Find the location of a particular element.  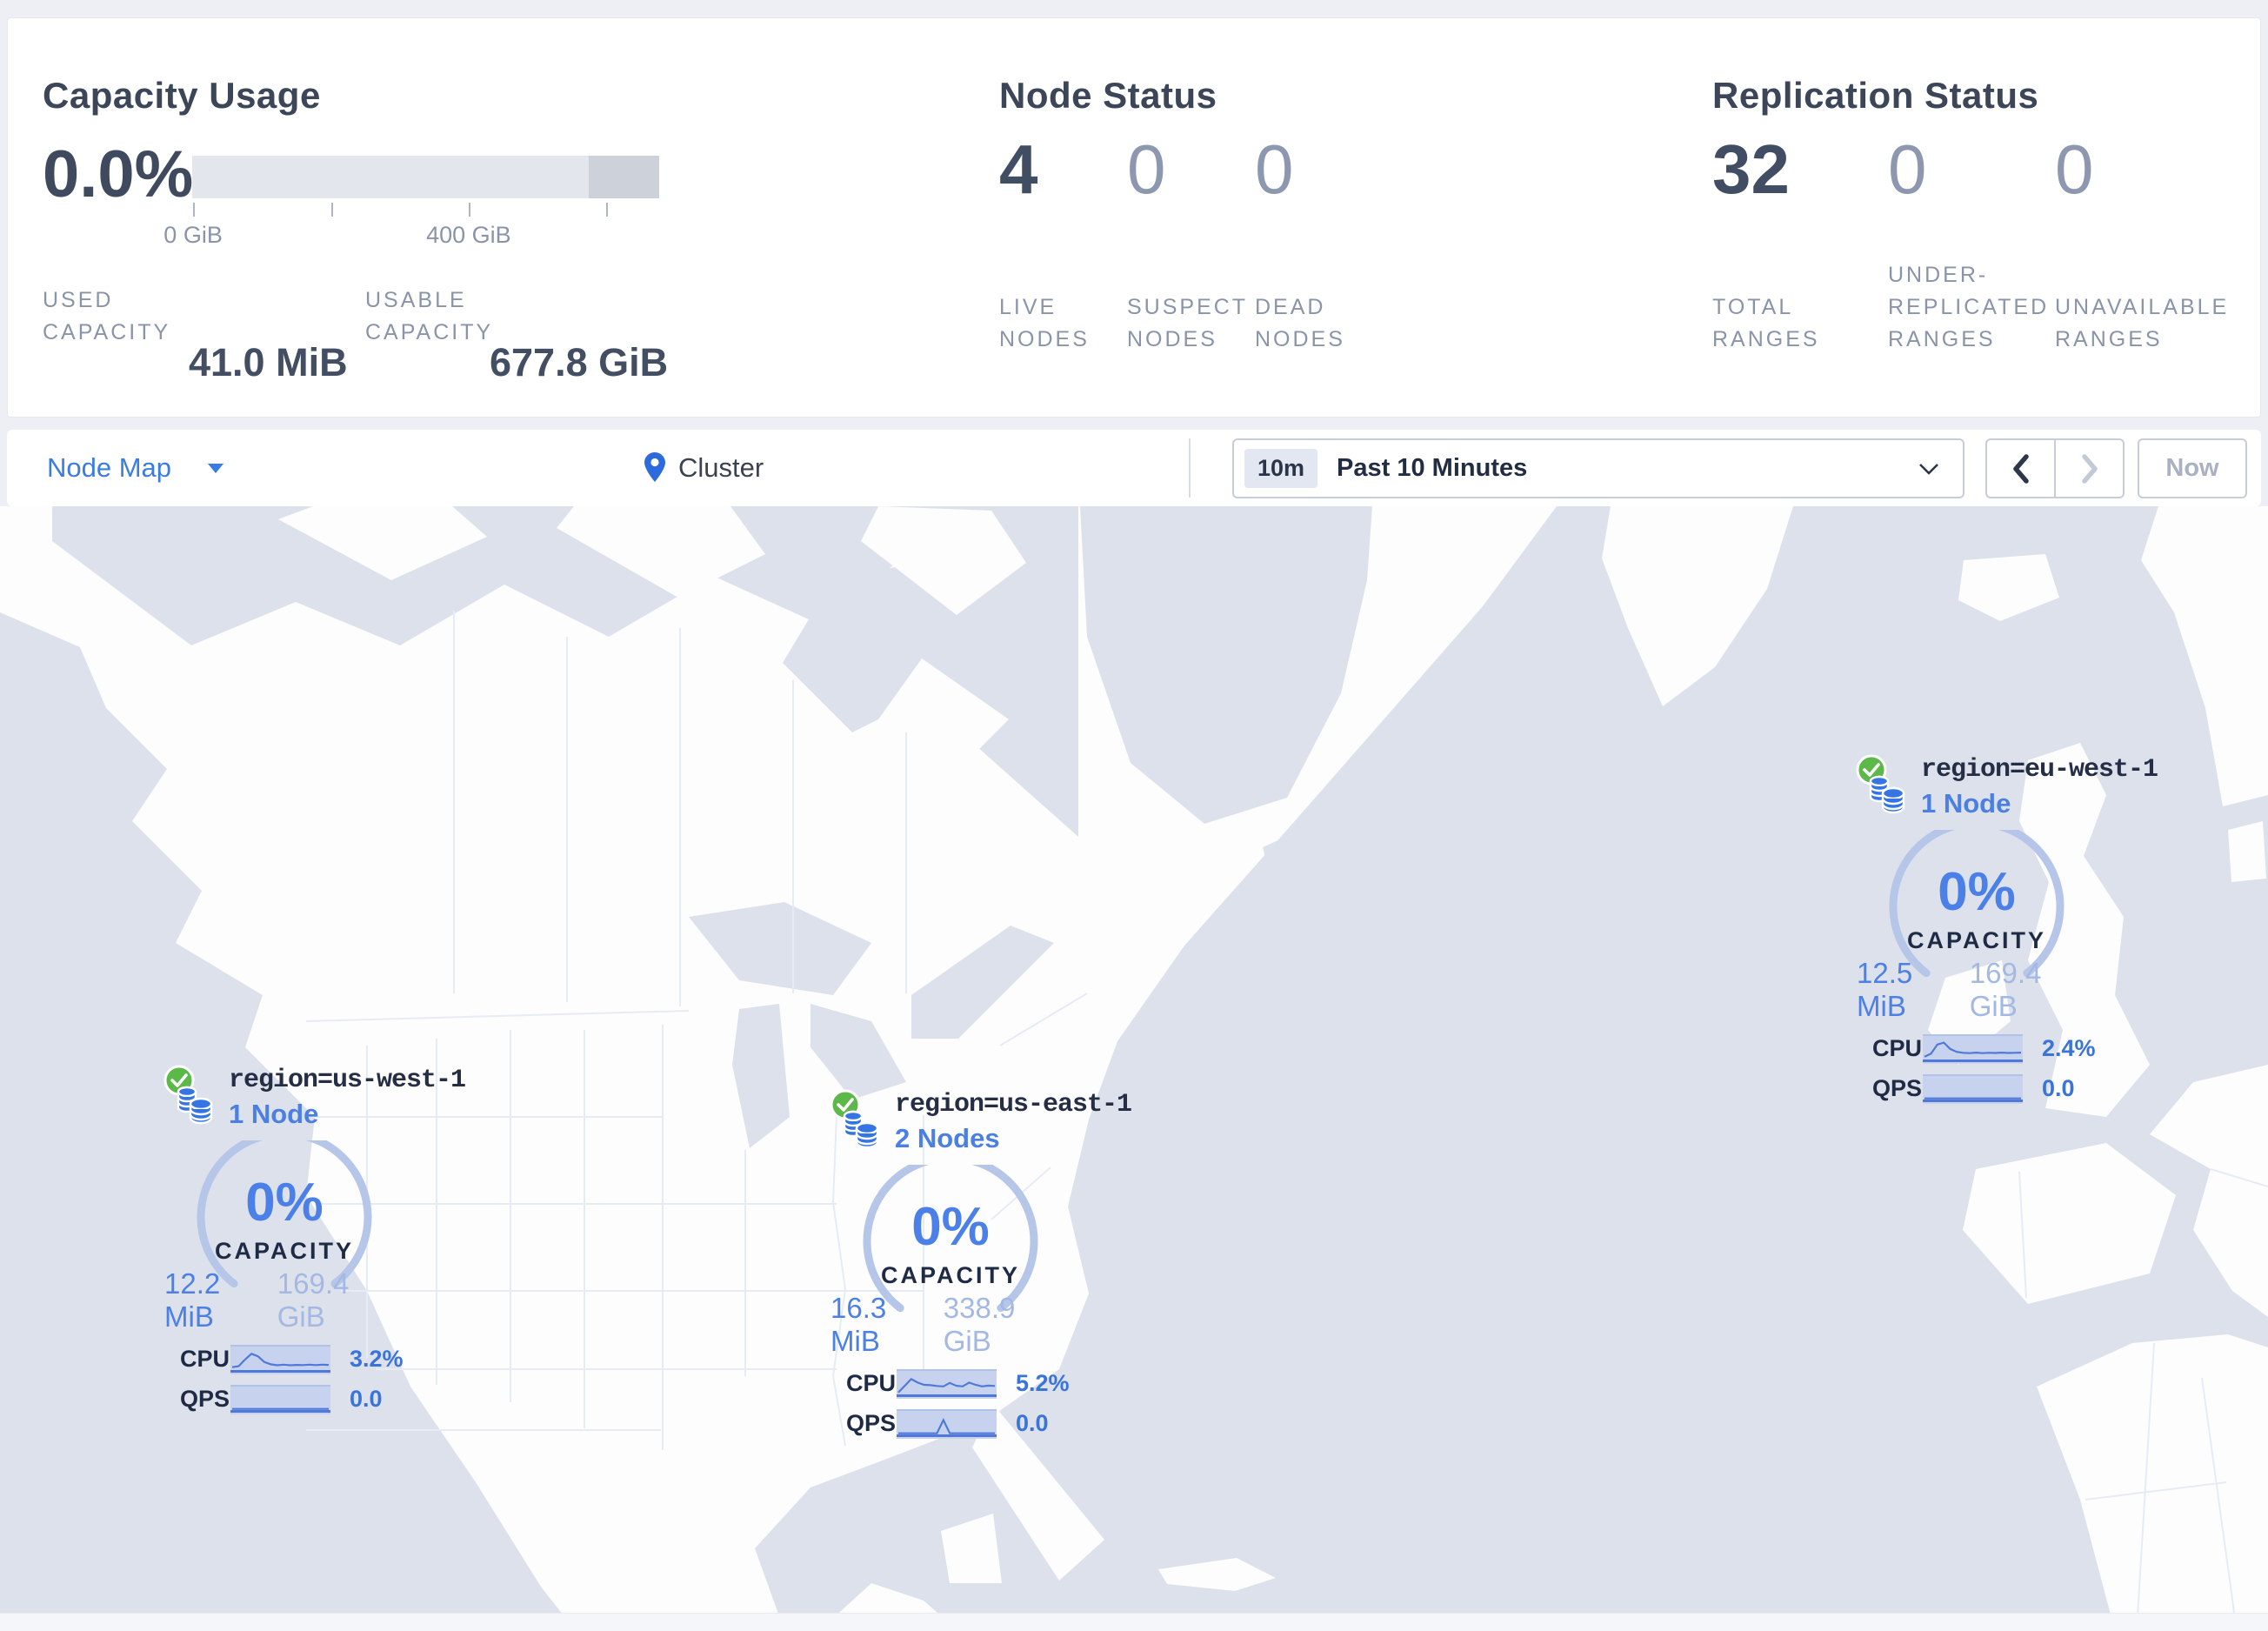

time-range-badge: 10m is located at coordinates (1281, 468).